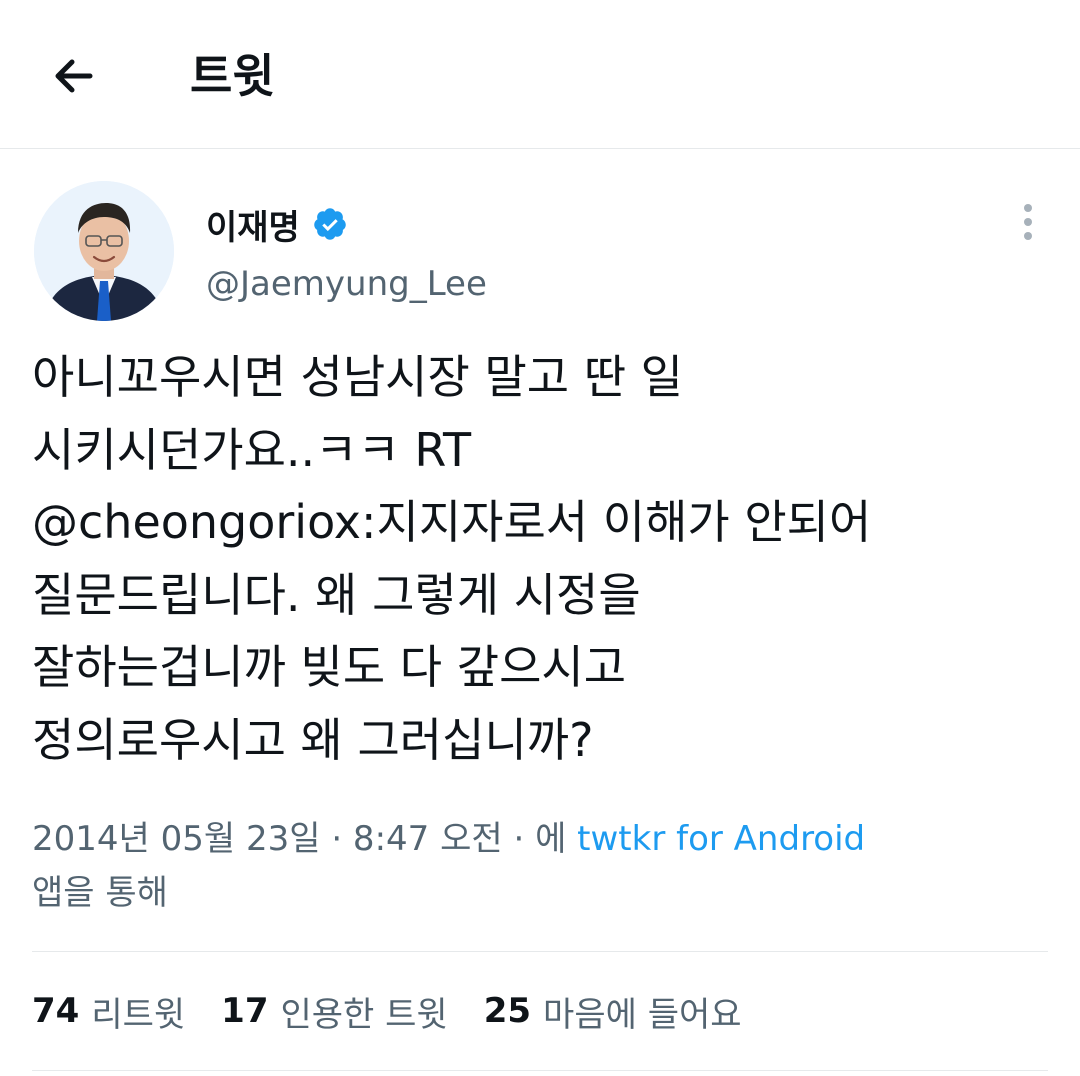 The height and width of the screenshot is (1076, 1080). Describe the element at coordinates (304, 839) in the screenshot. I see `tweet-timestamp: 2014년 05월 23일 · 8:47 오전 · 에` at that location.